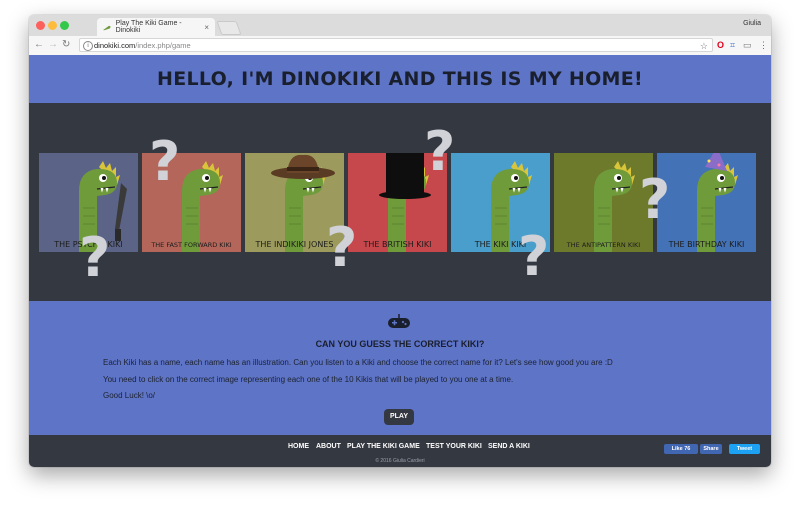 The width and height of the screenshot is (800, 508). I want to click on zoom-window-button, so click(64, 25).